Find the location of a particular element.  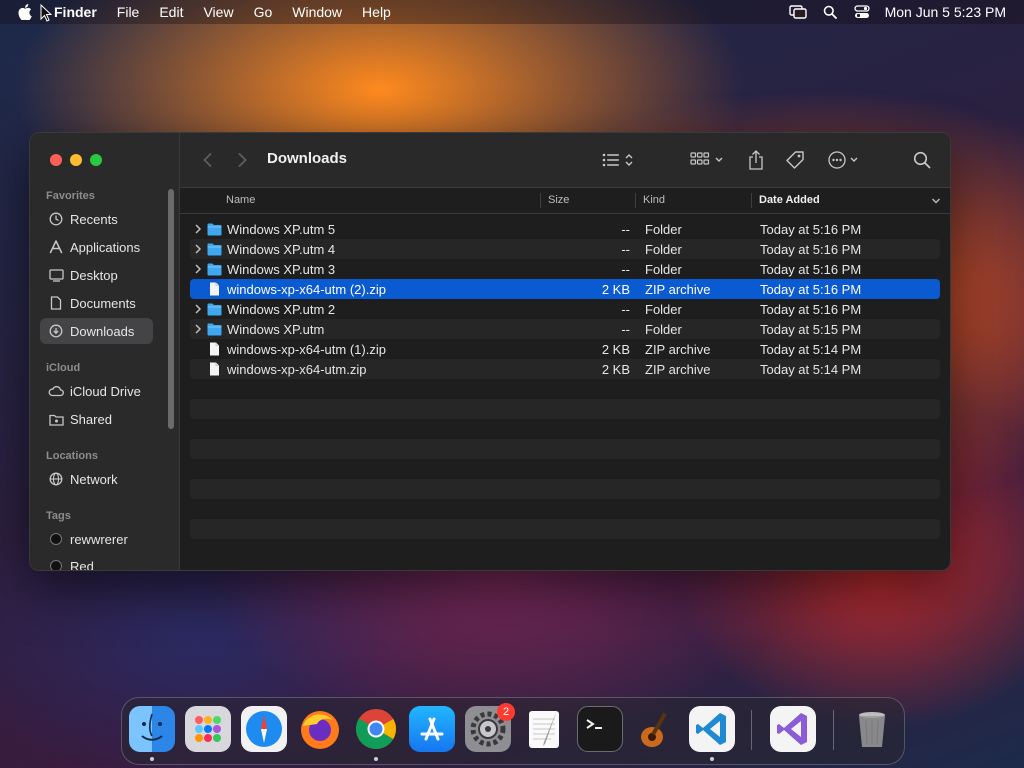

sidebar-item-label: Documents is located at coordinates (103, 303).